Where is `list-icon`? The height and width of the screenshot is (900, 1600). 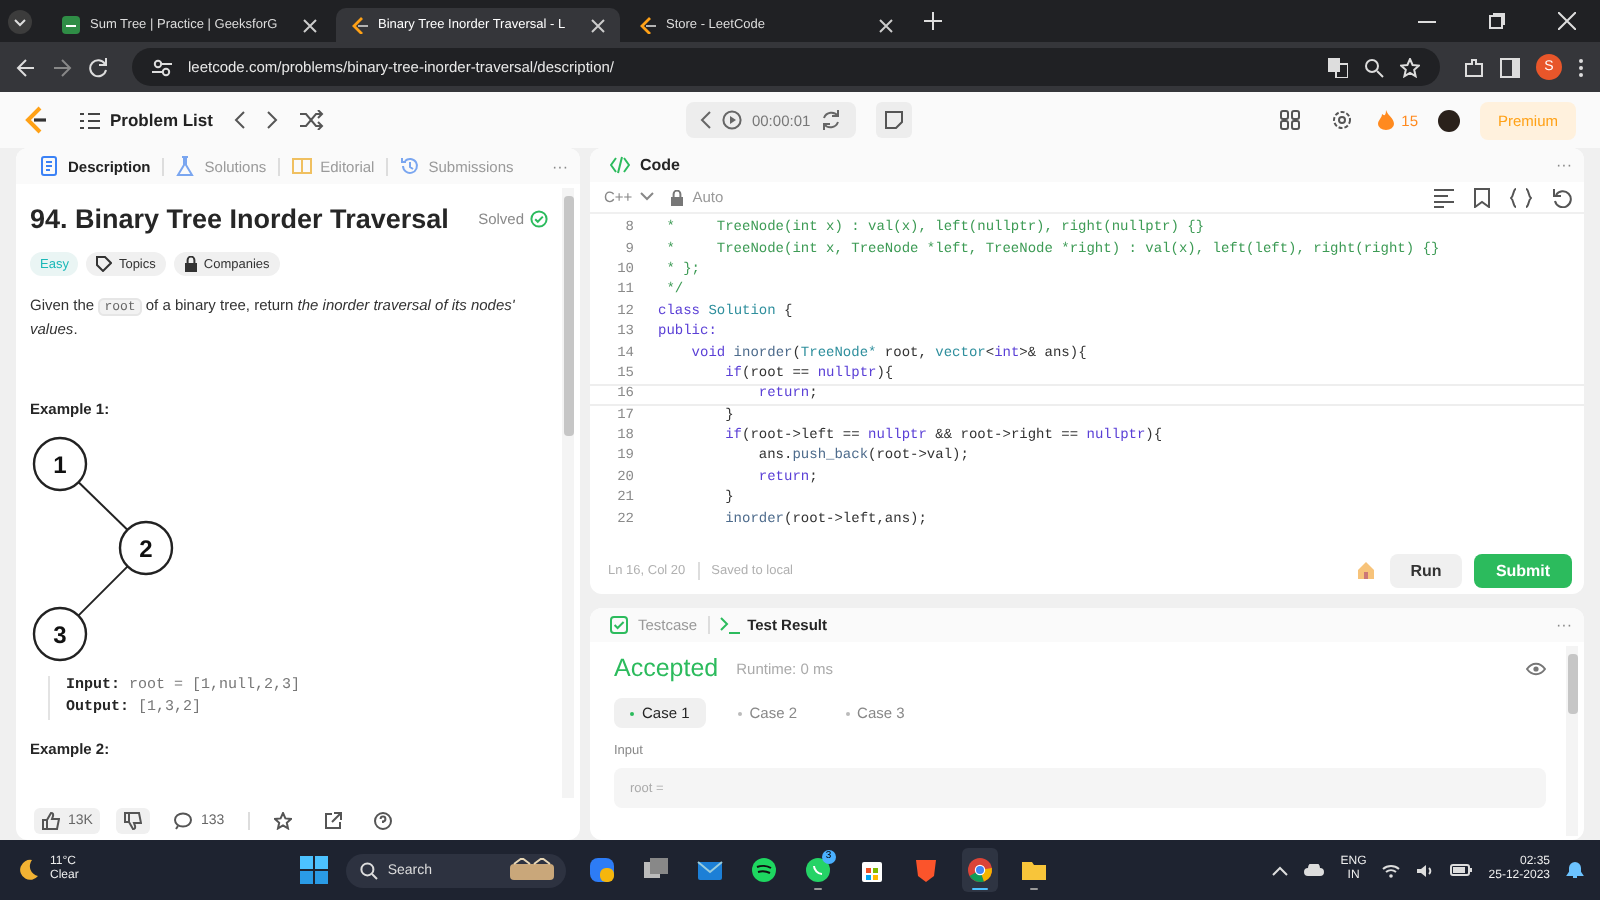 list-icon is located at coordinates (90, 120).